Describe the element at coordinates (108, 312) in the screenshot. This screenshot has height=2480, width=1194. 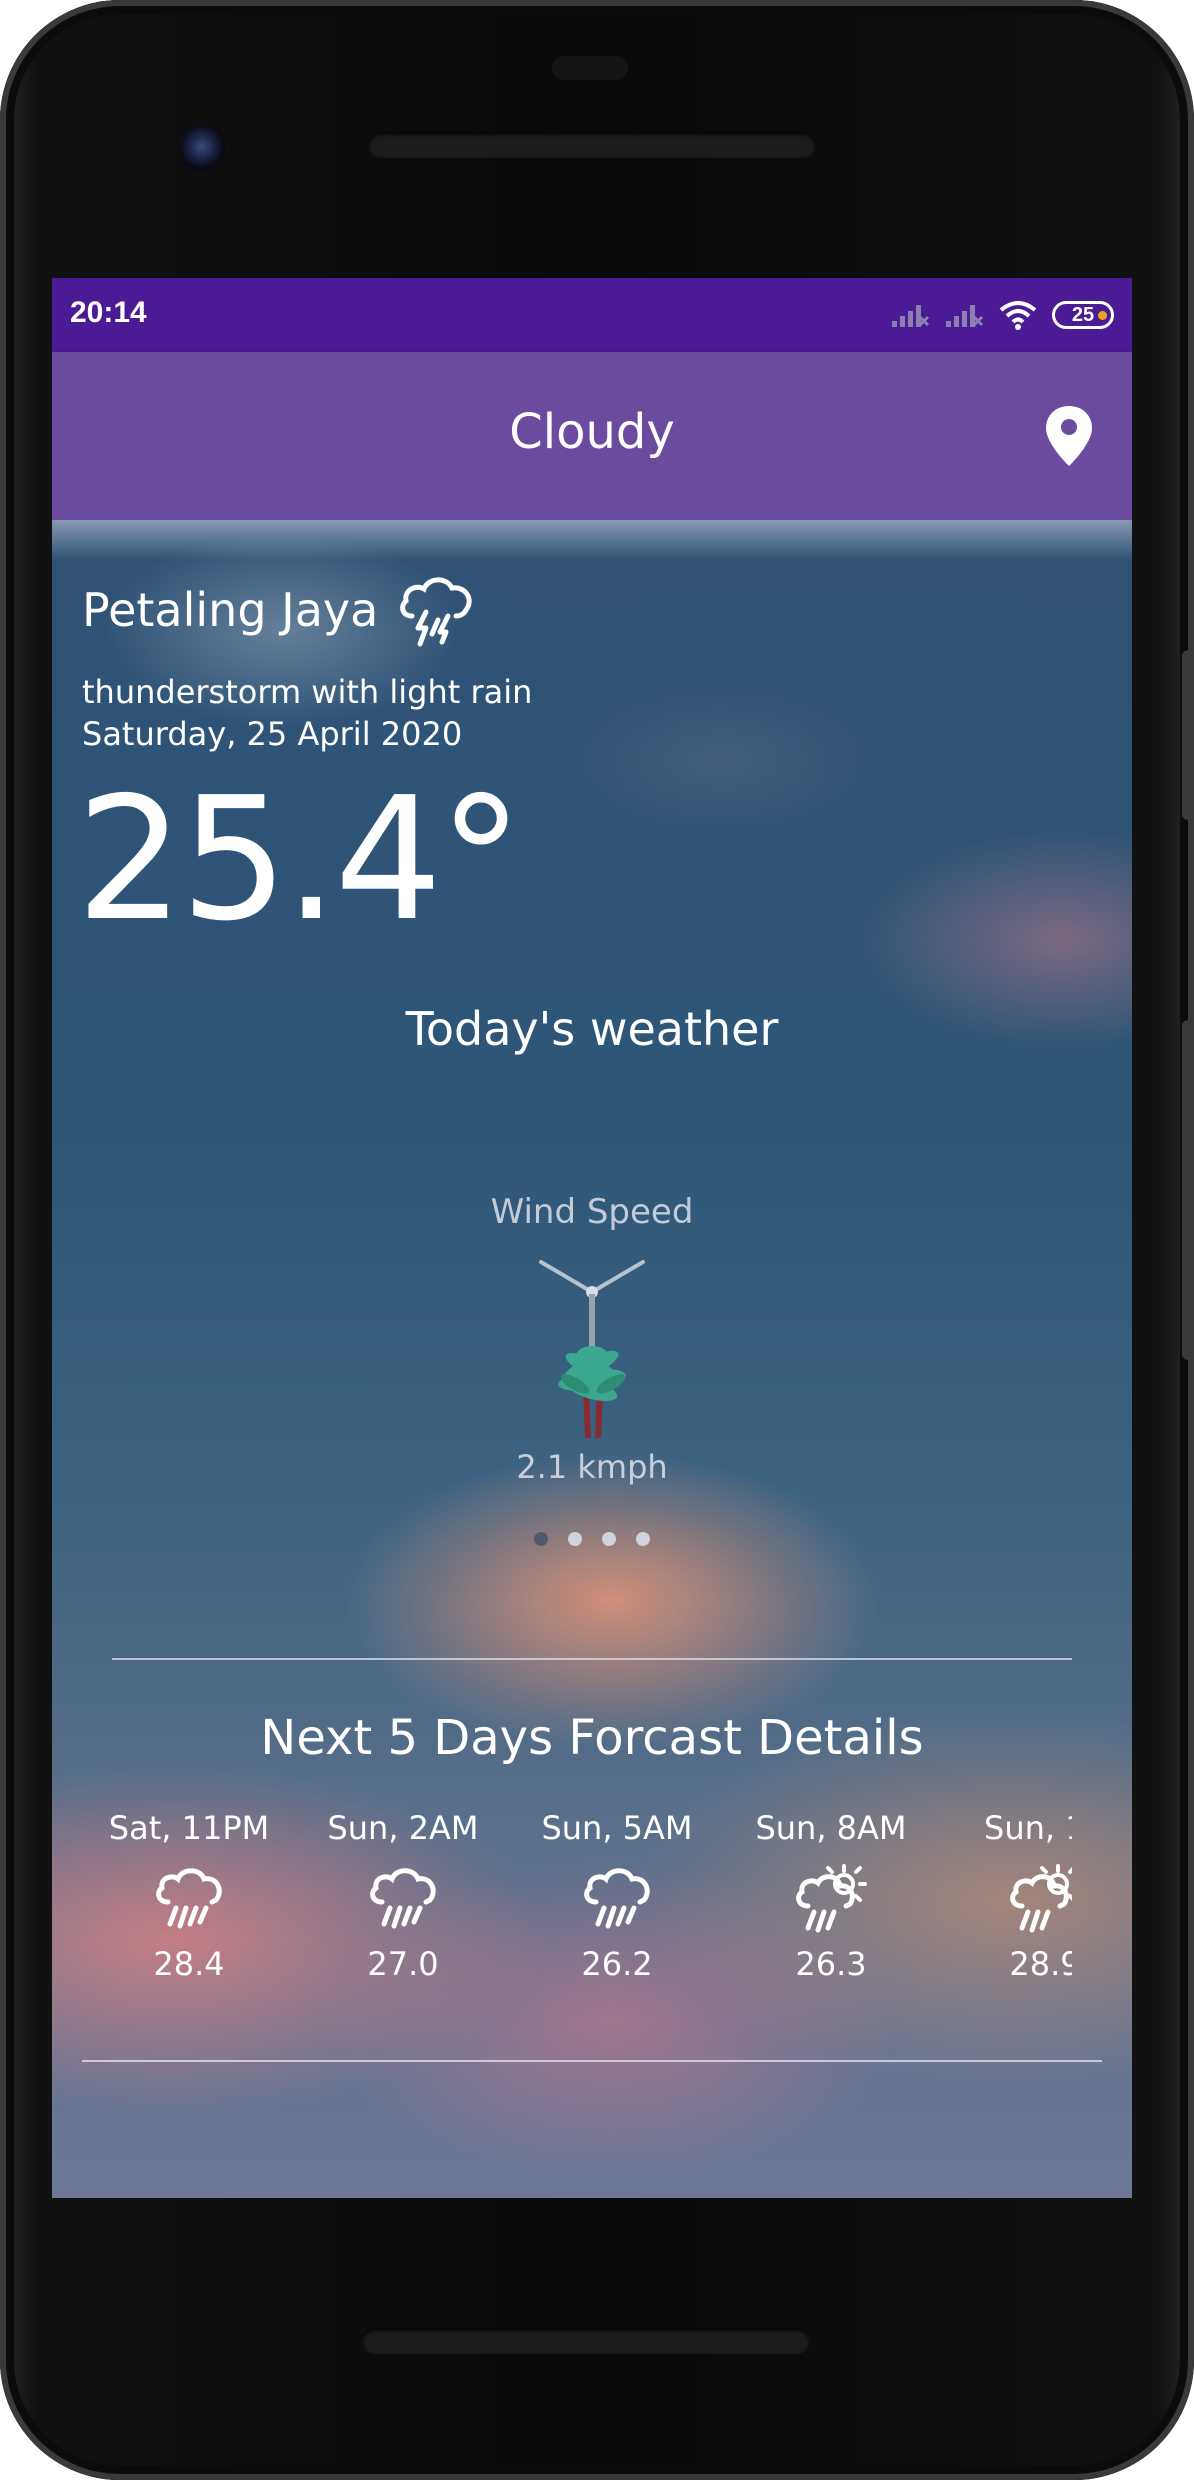
I see `status-time: 20:14` at that location.